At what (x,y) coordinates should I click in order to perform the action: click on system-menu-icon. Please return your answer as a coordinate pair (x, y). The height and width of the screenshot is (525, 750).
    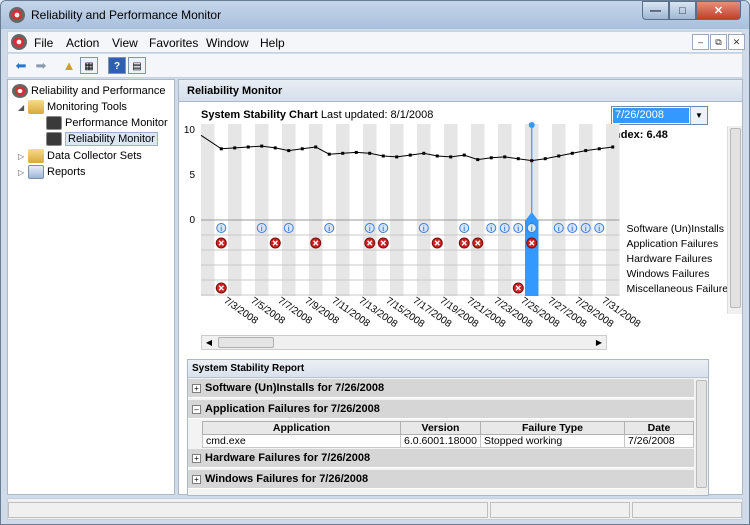
    Looking at the image, I should click on (19, 42).